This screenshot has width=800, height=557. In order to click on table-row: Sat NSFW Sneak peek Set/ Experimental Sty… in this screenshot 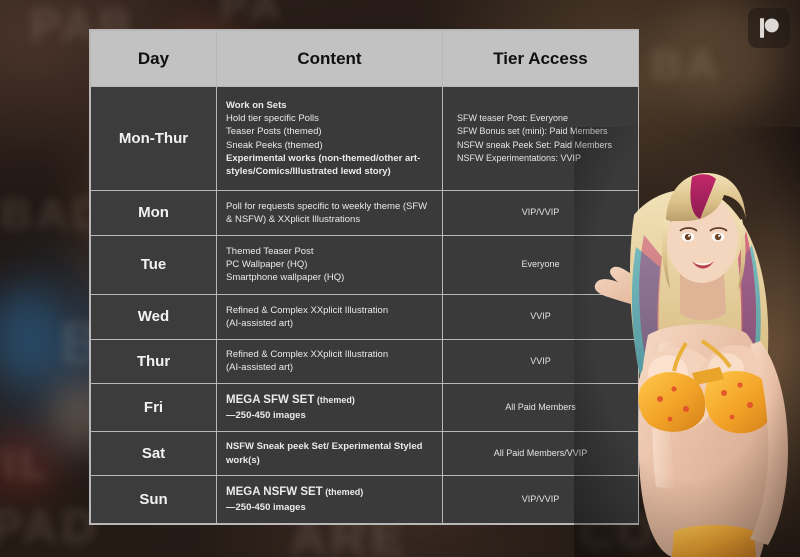, I will do `click(364, 453)`.